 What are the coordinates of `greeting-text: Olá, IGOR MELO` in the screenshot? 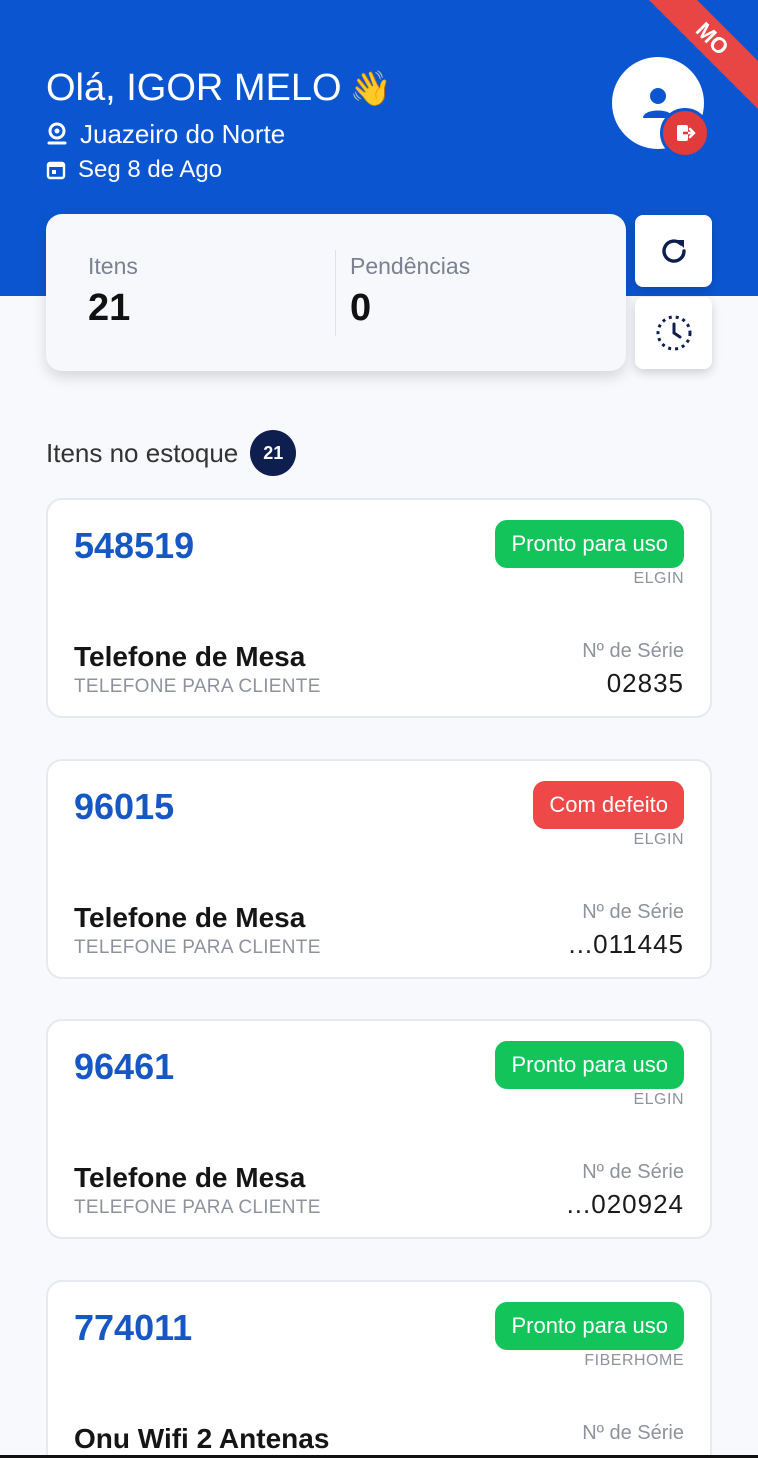 It's located at (194, 88).